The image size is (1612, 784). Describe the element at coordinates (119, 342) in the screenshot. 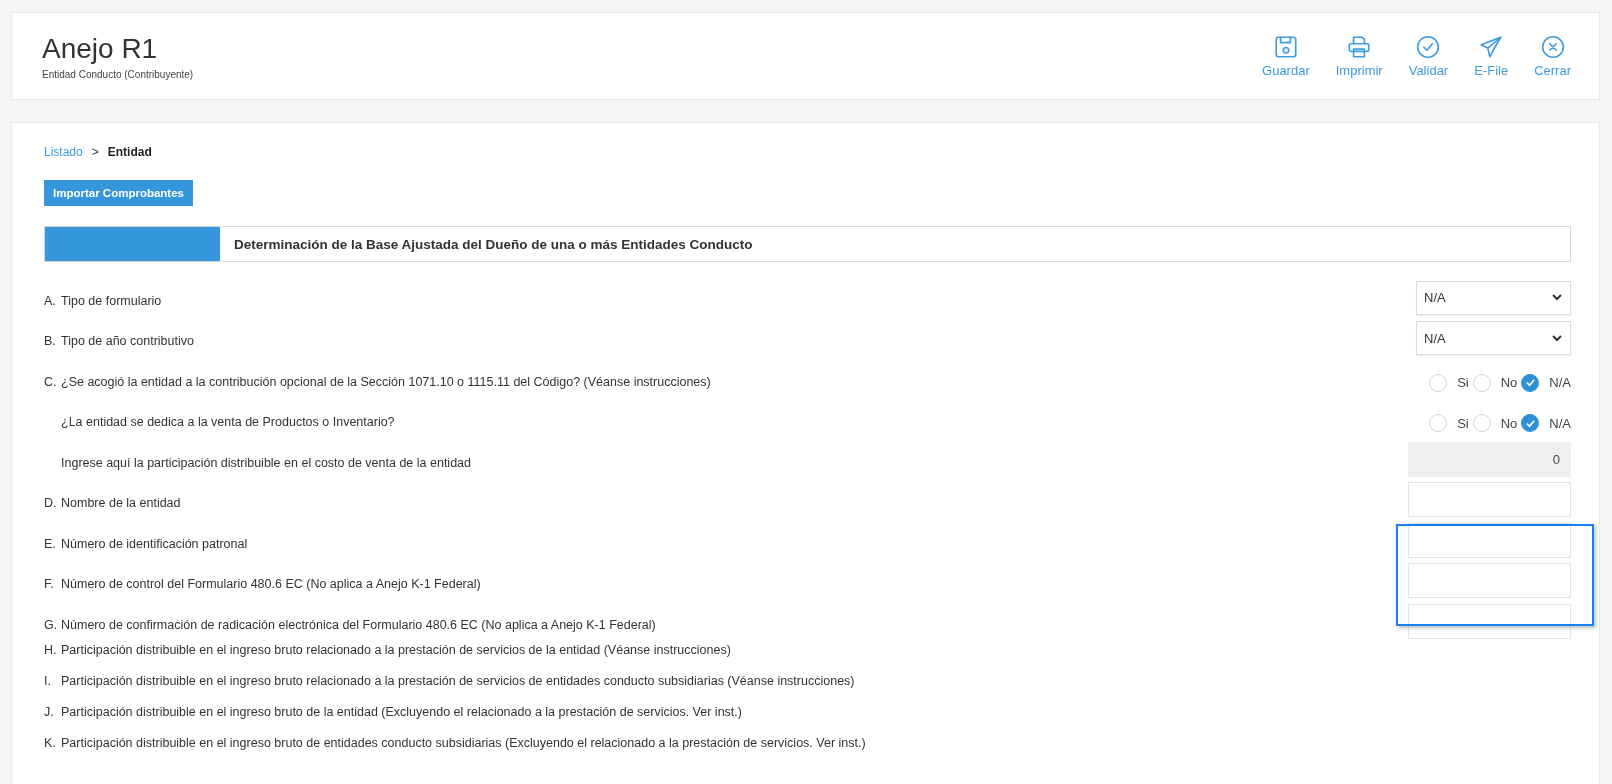

I see `field-label: B. Tipo de año contributivo` at that location.